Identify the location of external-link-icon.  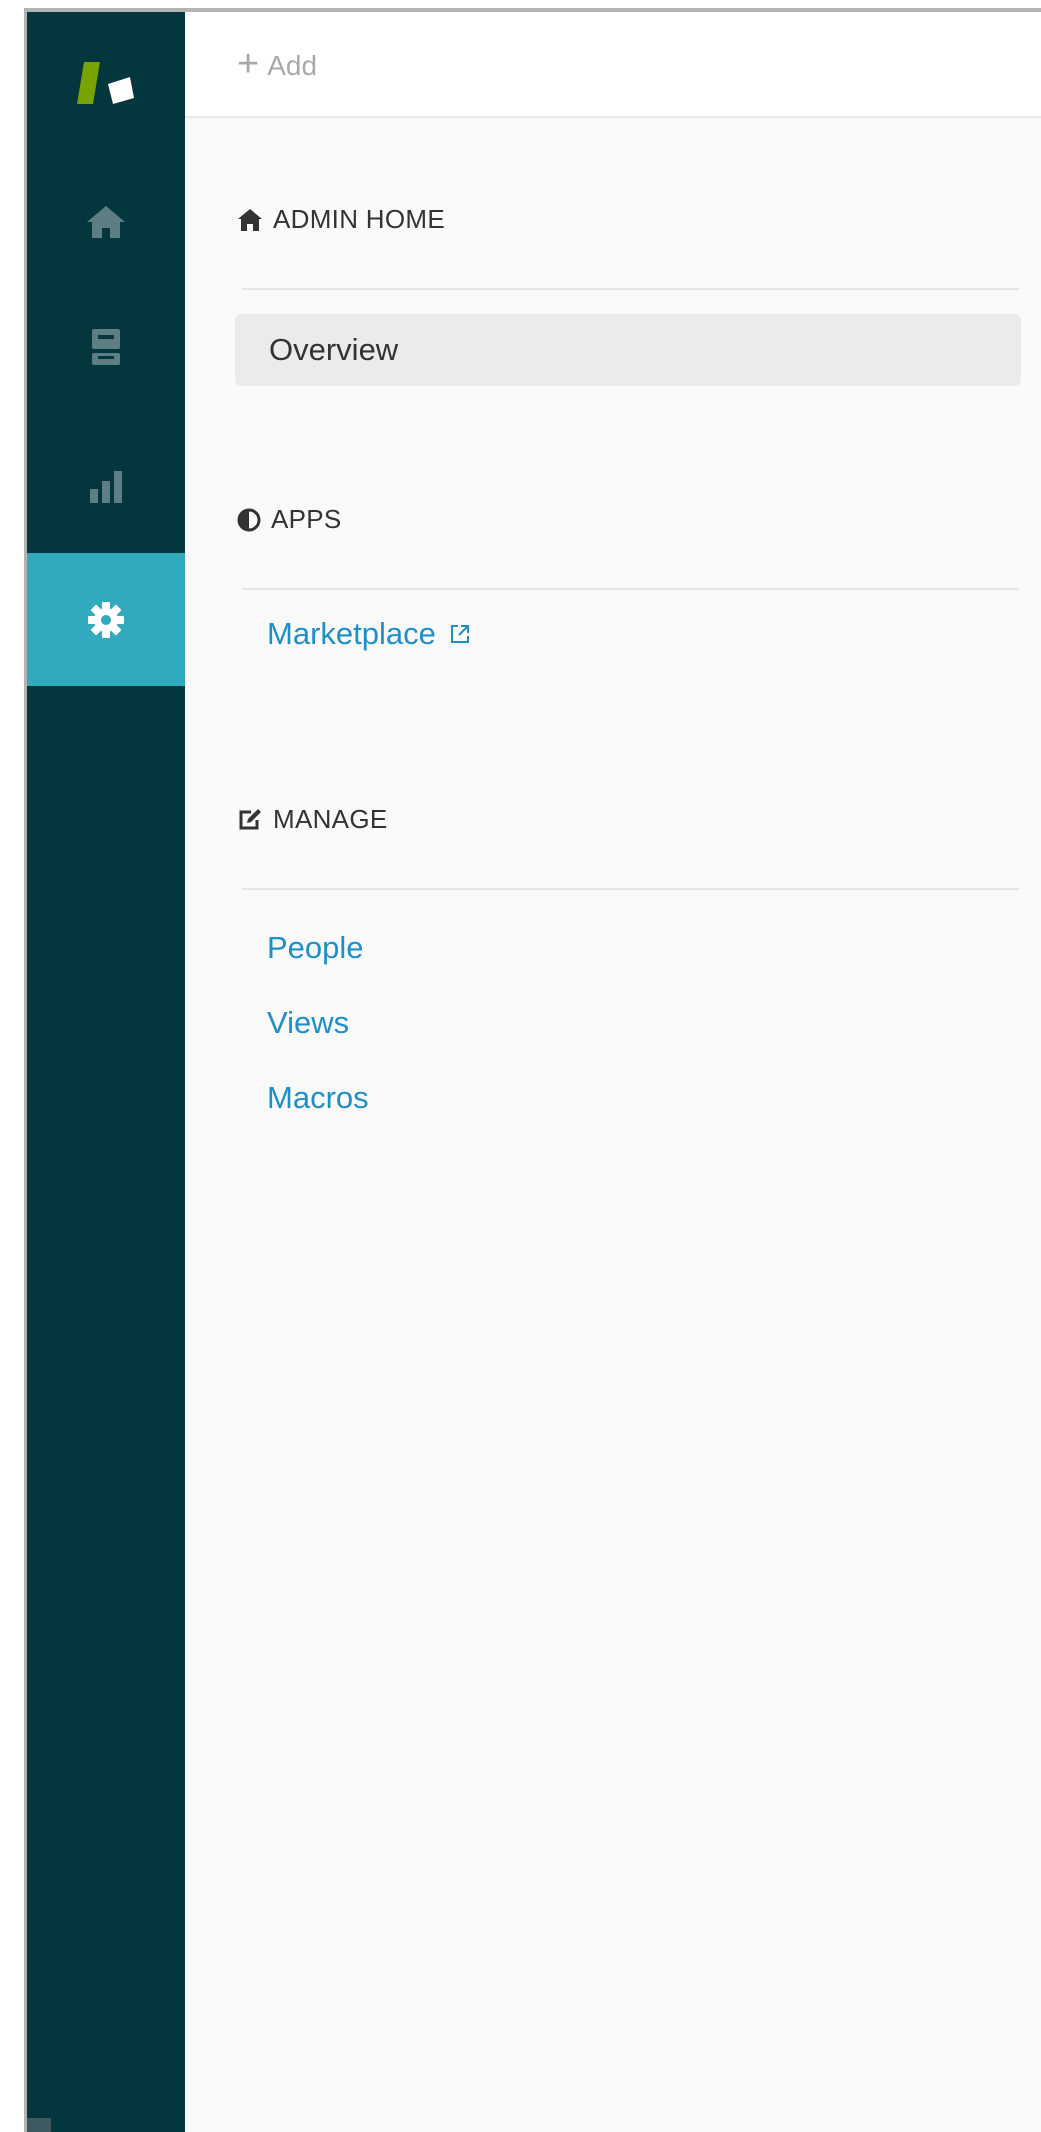
(459, 634).